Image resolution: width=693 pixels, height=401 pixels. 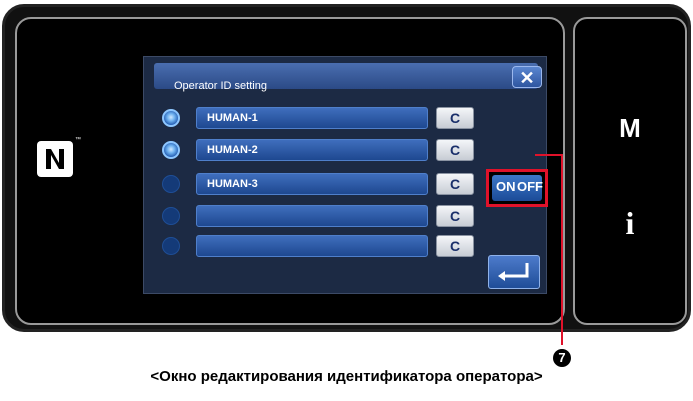 I want to click on operator-row: HUMAN-2 C, so click(x=314, y=150).